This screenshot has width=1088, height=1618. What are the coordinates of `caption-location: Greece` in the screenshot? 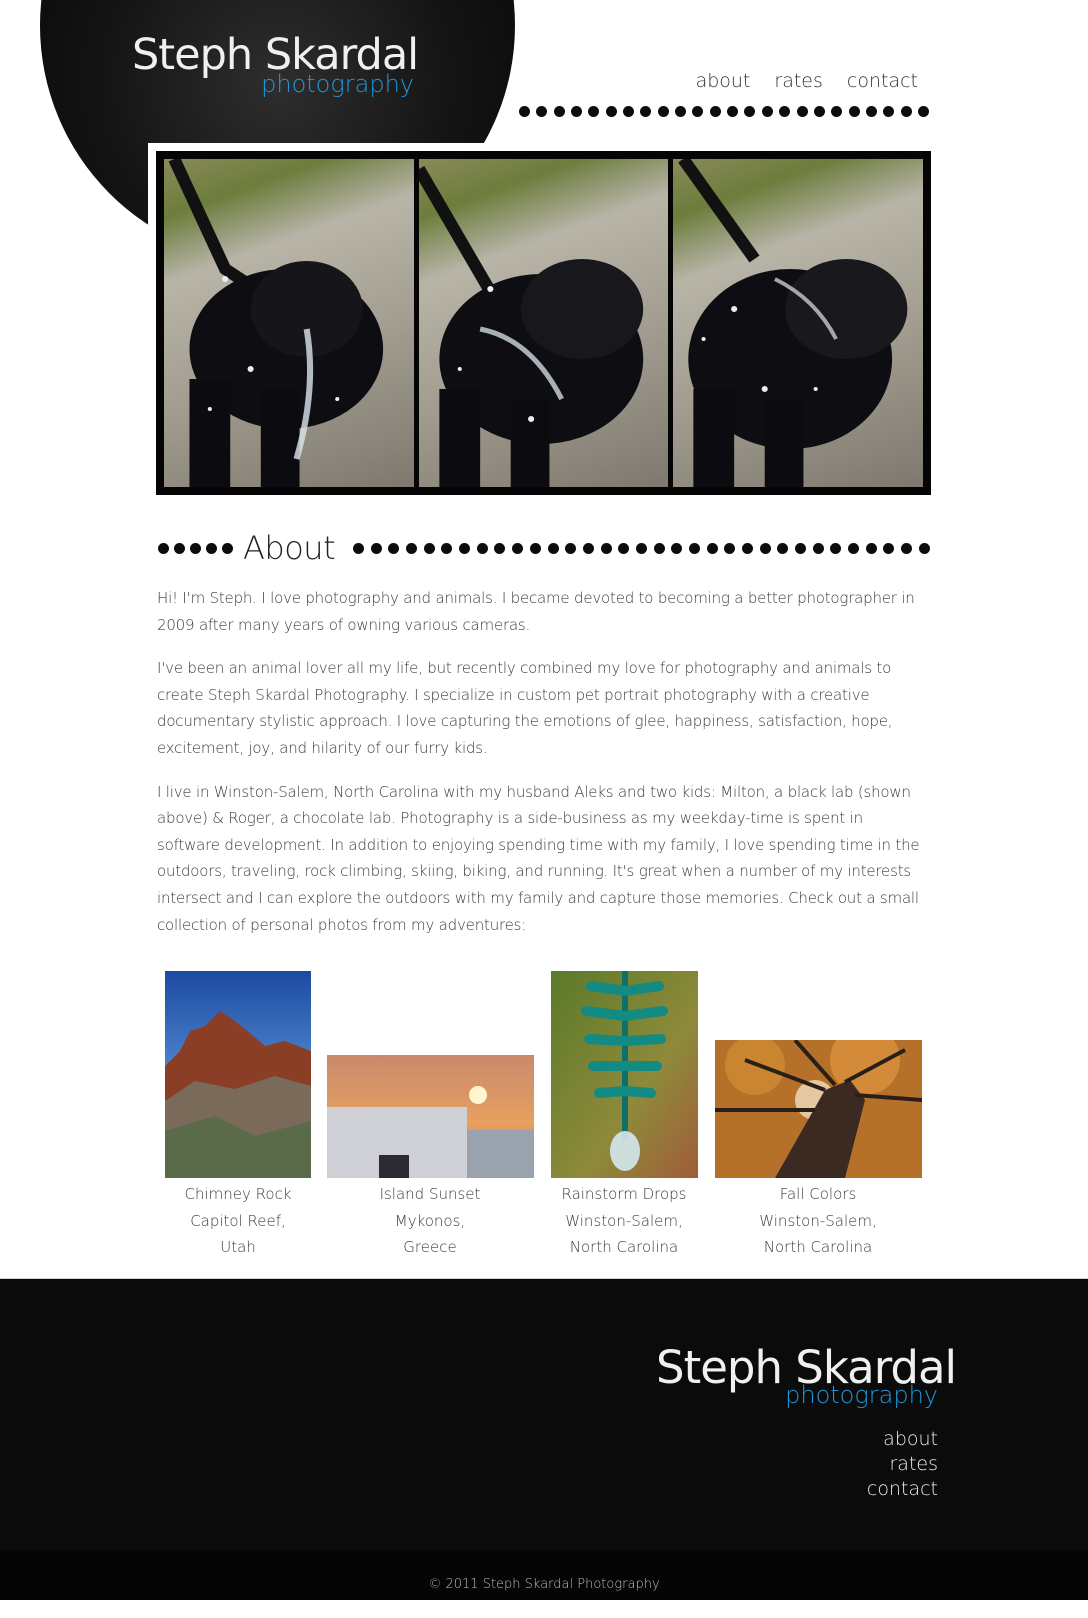 It's located at (430, 1247).